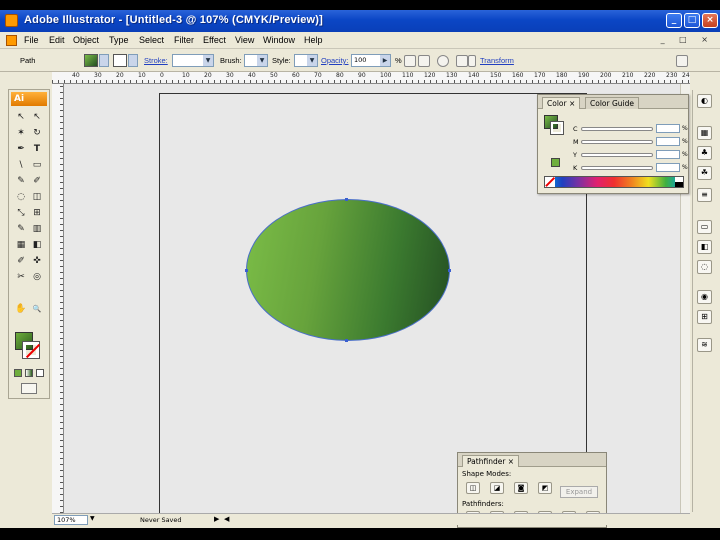 The image size is (720, 540). I want to click on hand-tool-icon: ✋, so click(21, 309).